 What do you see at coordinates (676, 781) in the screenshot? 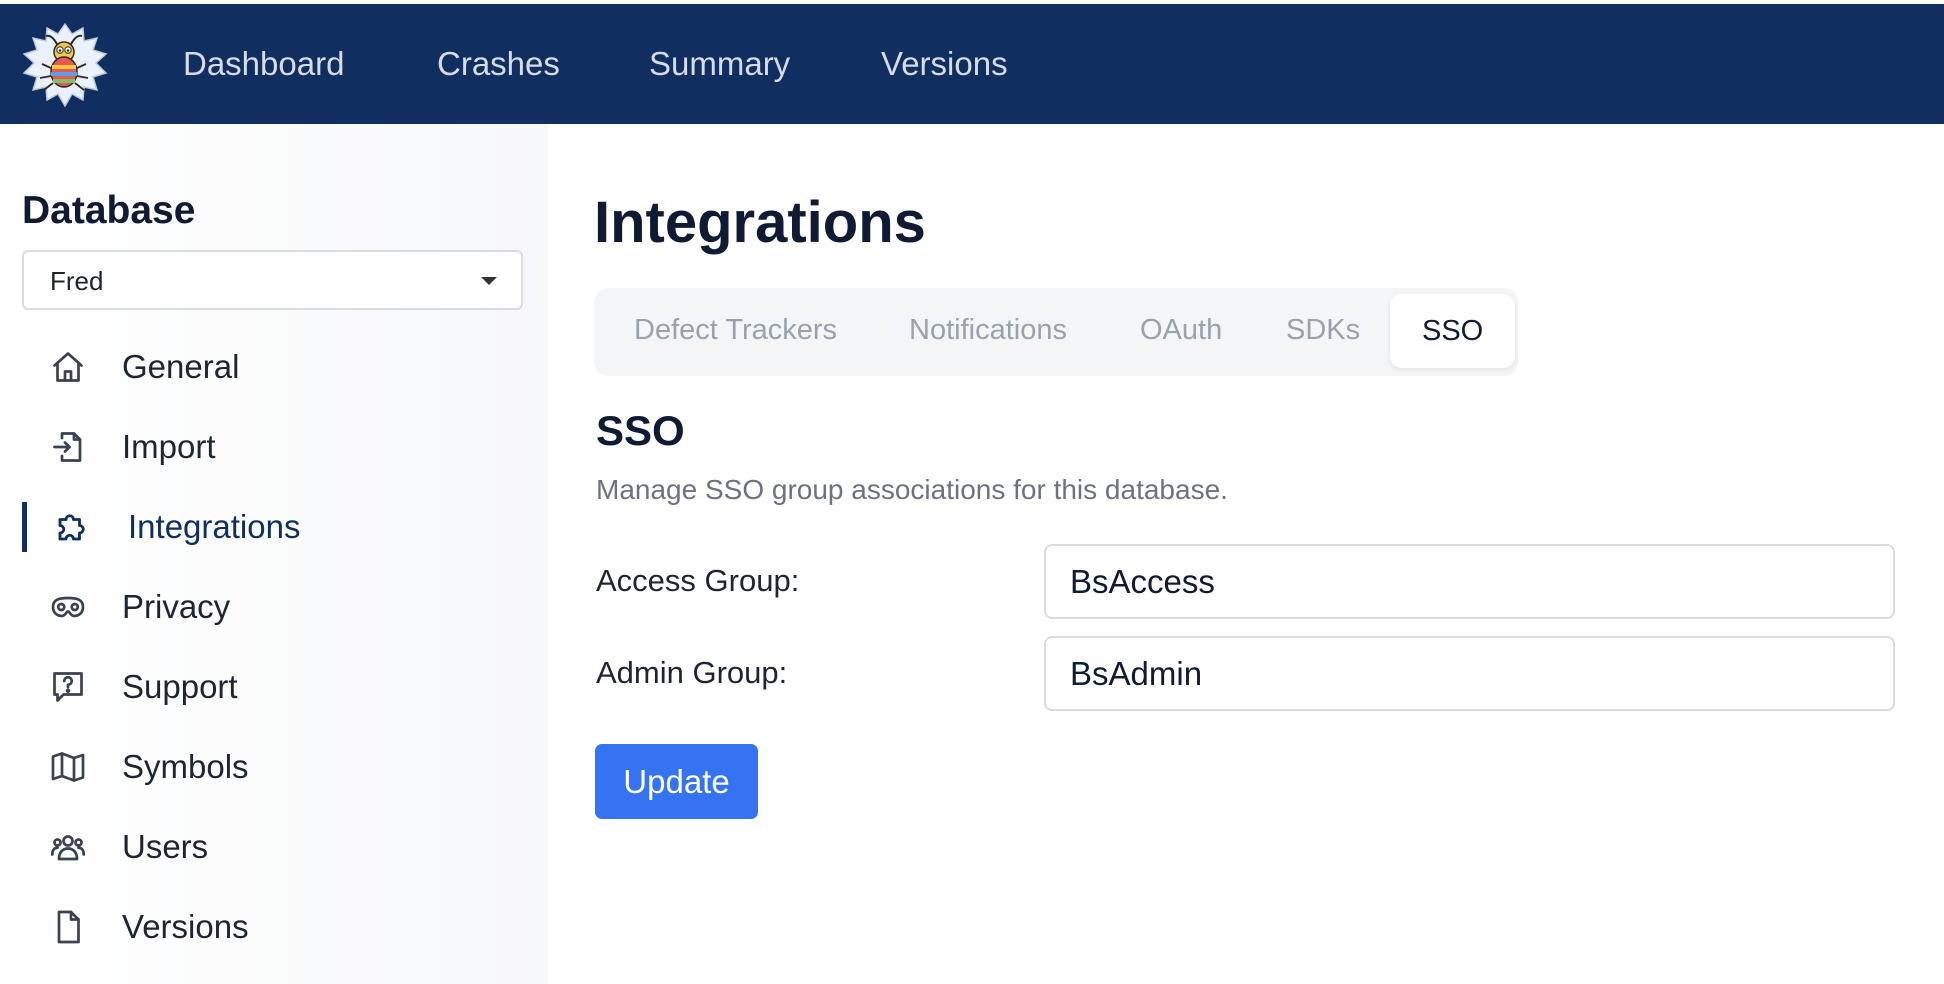
I see `update-button: Update` at bounding box center [676, 781].